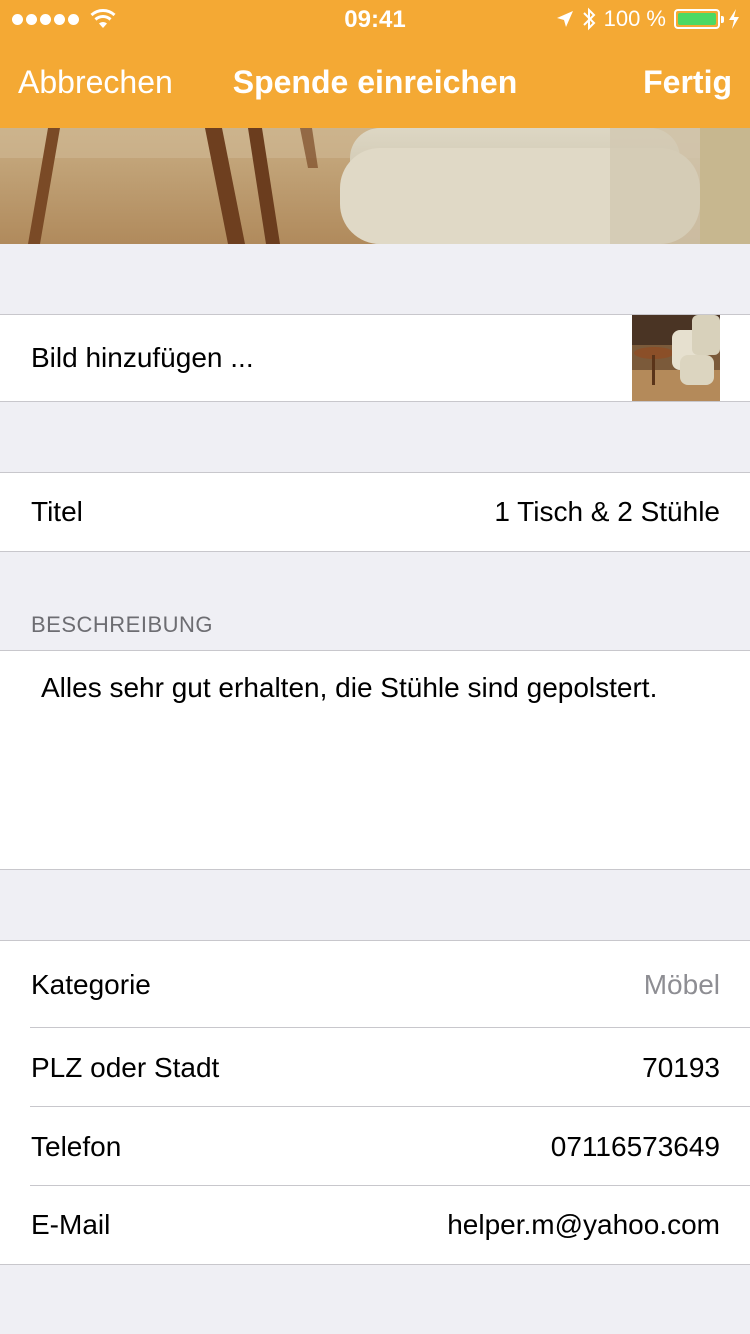 This screenshot has height=1334, width=750. I want to click on status-bar: 09:41 100 %, so click(375, 20).